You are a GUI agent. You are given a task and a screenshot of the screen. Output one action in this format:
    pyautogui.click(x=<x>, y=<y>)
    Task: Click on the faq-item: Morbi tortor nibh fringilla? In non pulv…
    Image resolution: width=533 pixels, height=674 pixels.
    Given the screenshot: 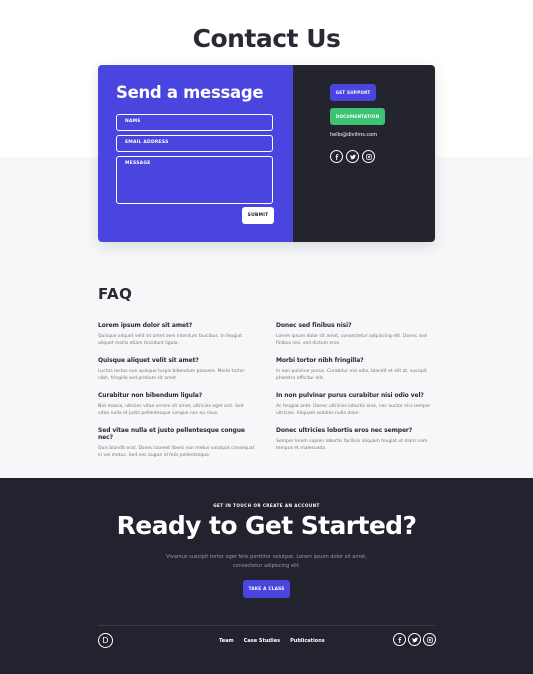 What is the action you would take?
    pyautogui.click(x=355, y=369)
    